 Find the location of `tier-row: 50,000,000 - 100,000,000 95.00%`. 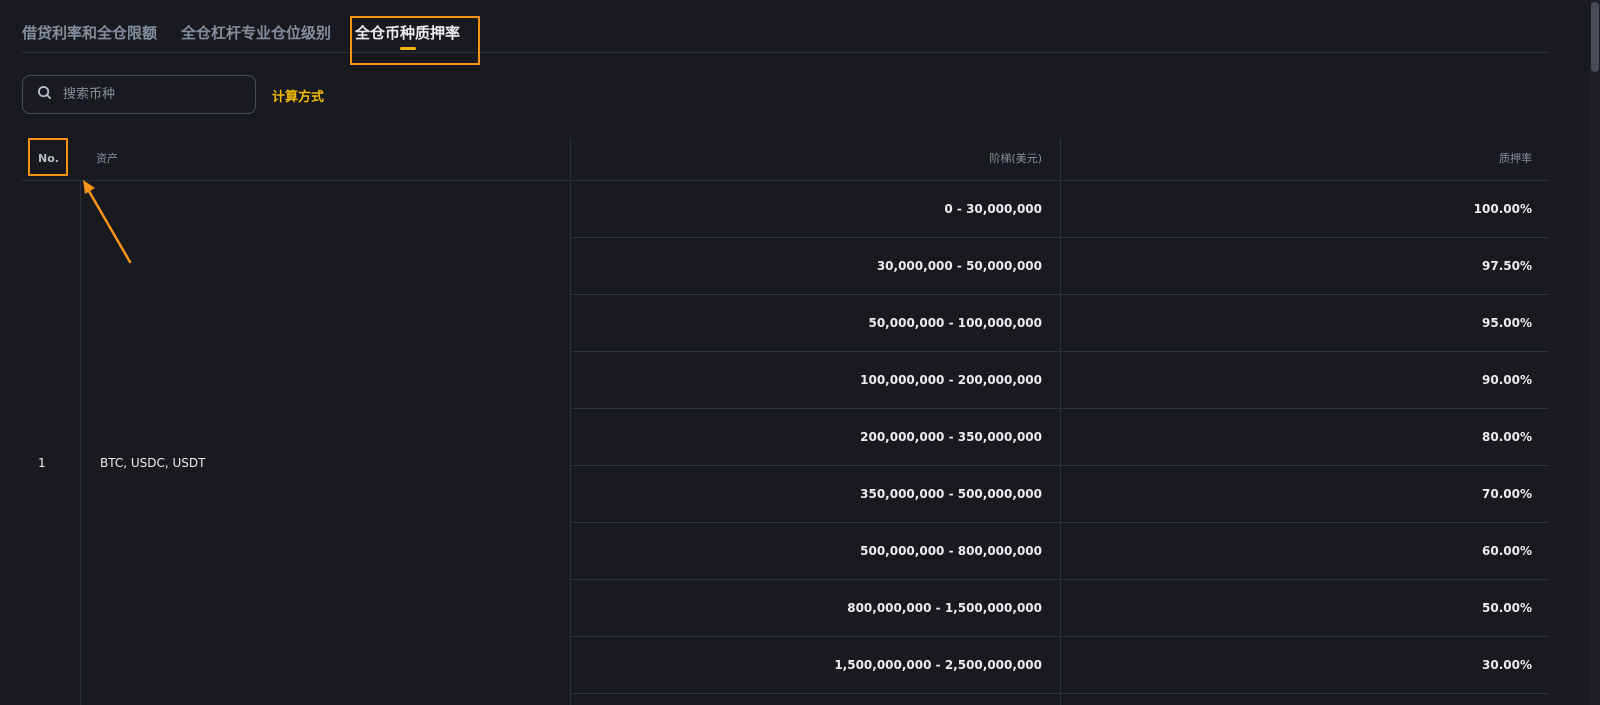

tier-row: 50,000,000 - 100,000,000 95.00% is located at coordinates (1059, 323).